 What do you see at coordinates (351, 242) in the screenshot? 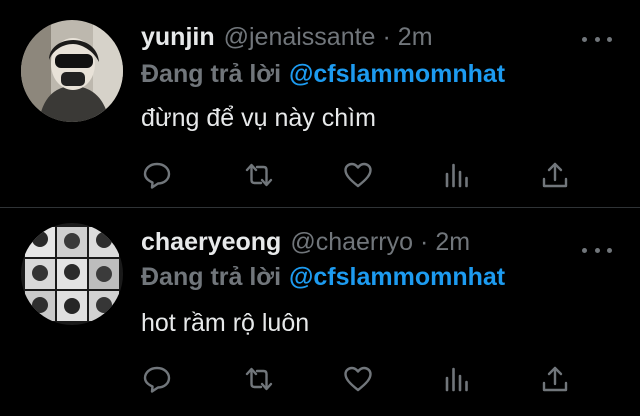
I see `user-handle: @chaerryo` at bounding box center [351, 242].